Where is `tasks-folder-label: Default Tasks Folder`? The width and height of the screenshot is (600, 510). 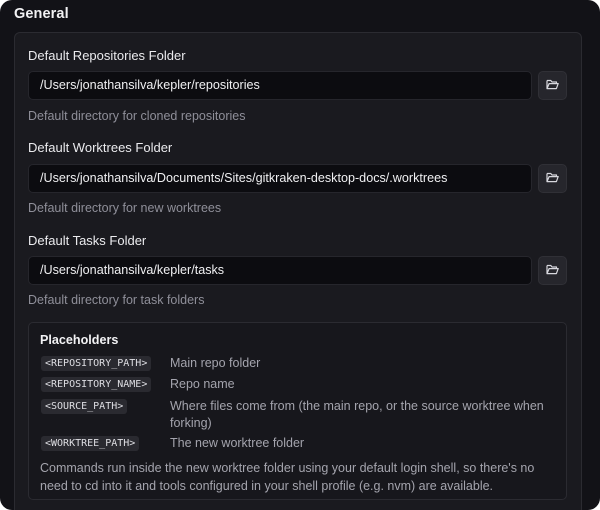
tasks-folder-label: Default Tasks Folder is located at coordinates (87, 240).